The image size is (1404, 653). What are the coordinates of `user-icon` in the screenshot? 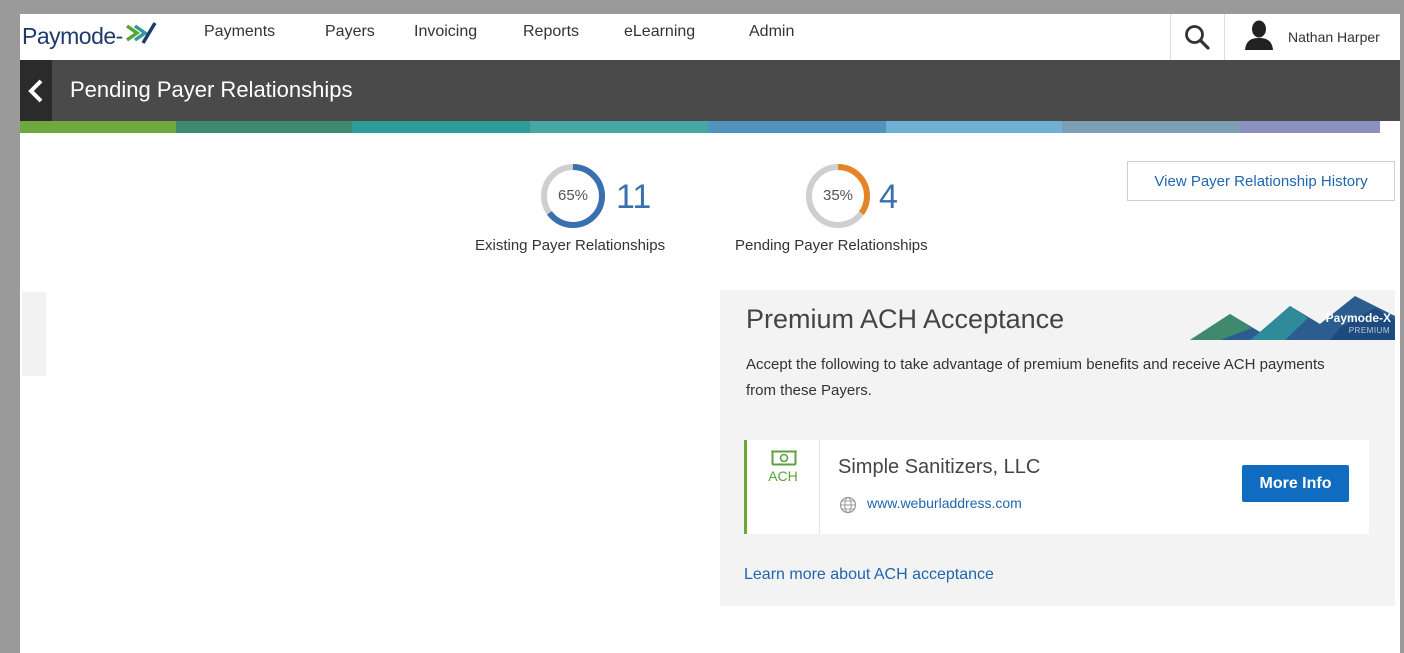 It's located at (1259, 37).